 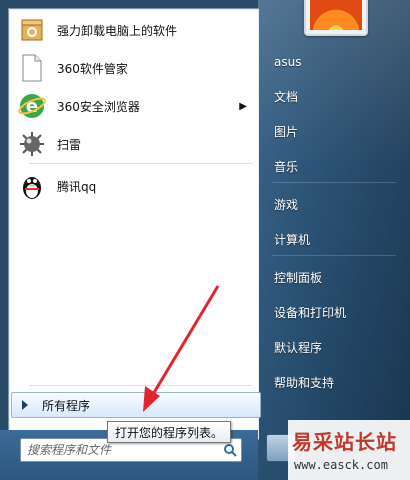 I want to click on qq-penguin-icon, so click(x=32, y=186).